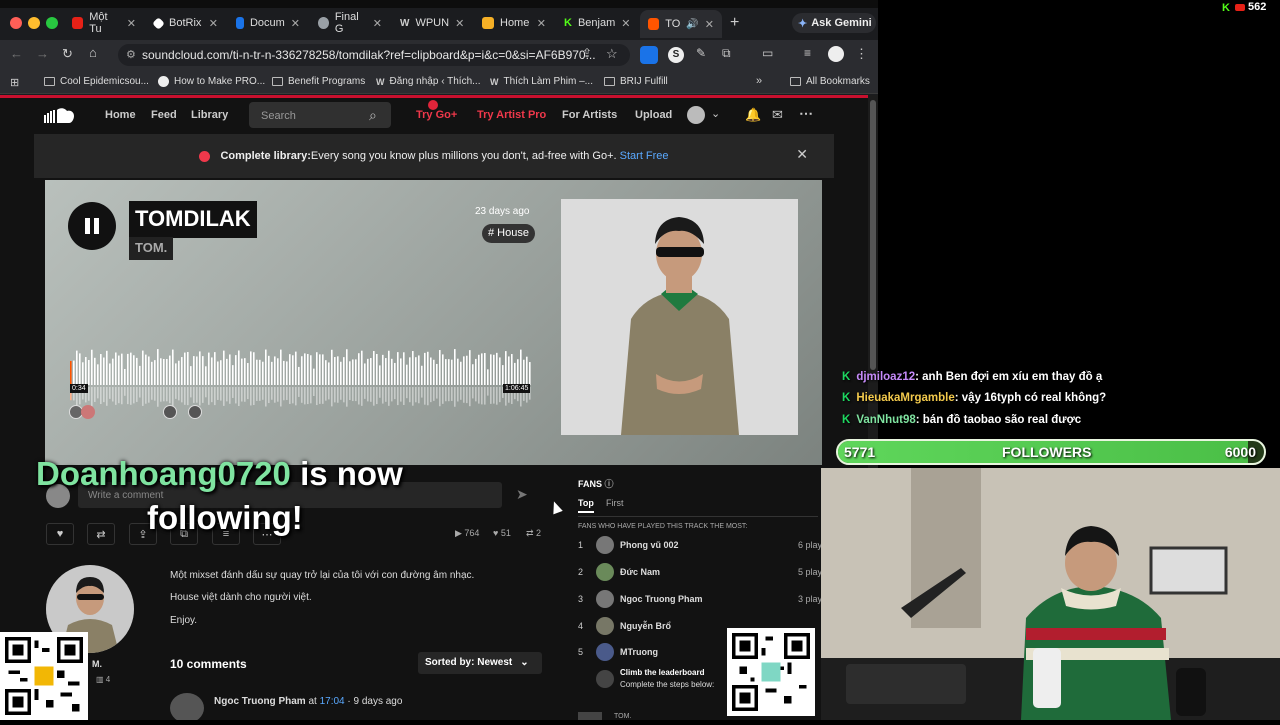  What do you see at coordinates (836, 54) in the screenshot?
I see `profile-avatar` at bounding box center [836, 54].